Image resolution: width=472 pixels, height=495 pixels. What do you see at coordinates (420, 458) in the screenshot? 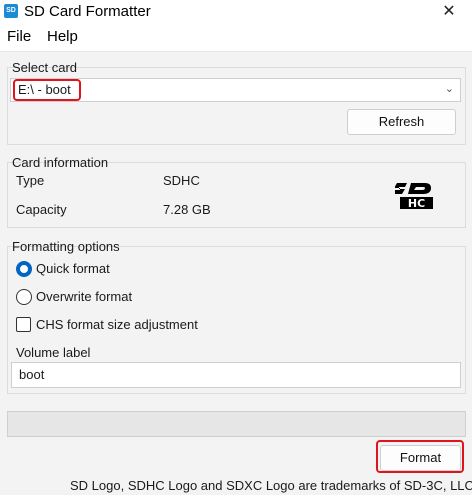
I see `format-button: Format` at bounding box center [420, 458].